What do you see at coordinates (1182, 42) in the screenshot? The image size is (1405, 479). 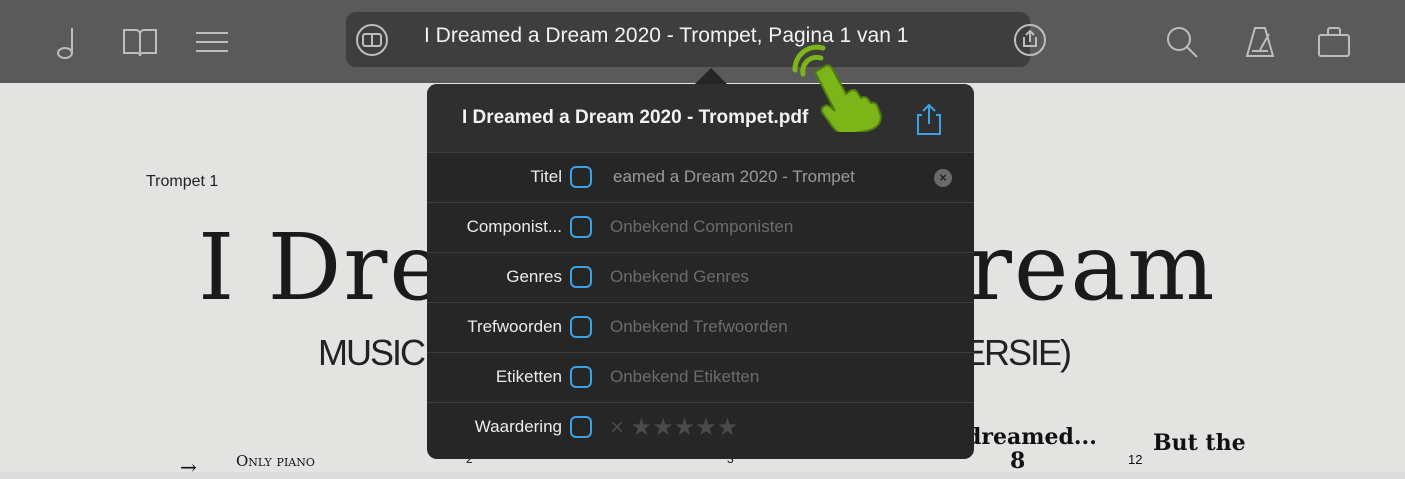 I see `search-icon` at bounding box center [1182, 42].